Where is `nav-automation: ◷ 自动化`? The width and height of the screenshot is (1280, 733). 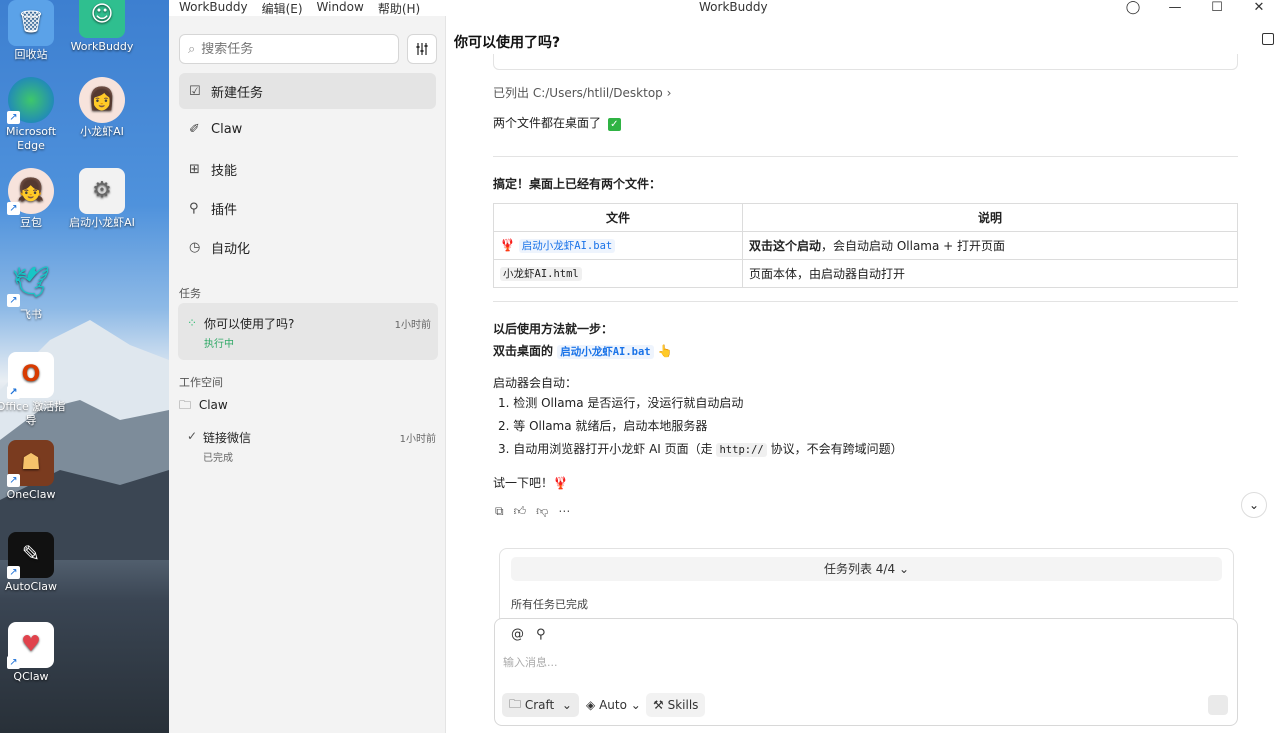
nav-automation: ◷ 自动化 is located at coordinates (307, 247).